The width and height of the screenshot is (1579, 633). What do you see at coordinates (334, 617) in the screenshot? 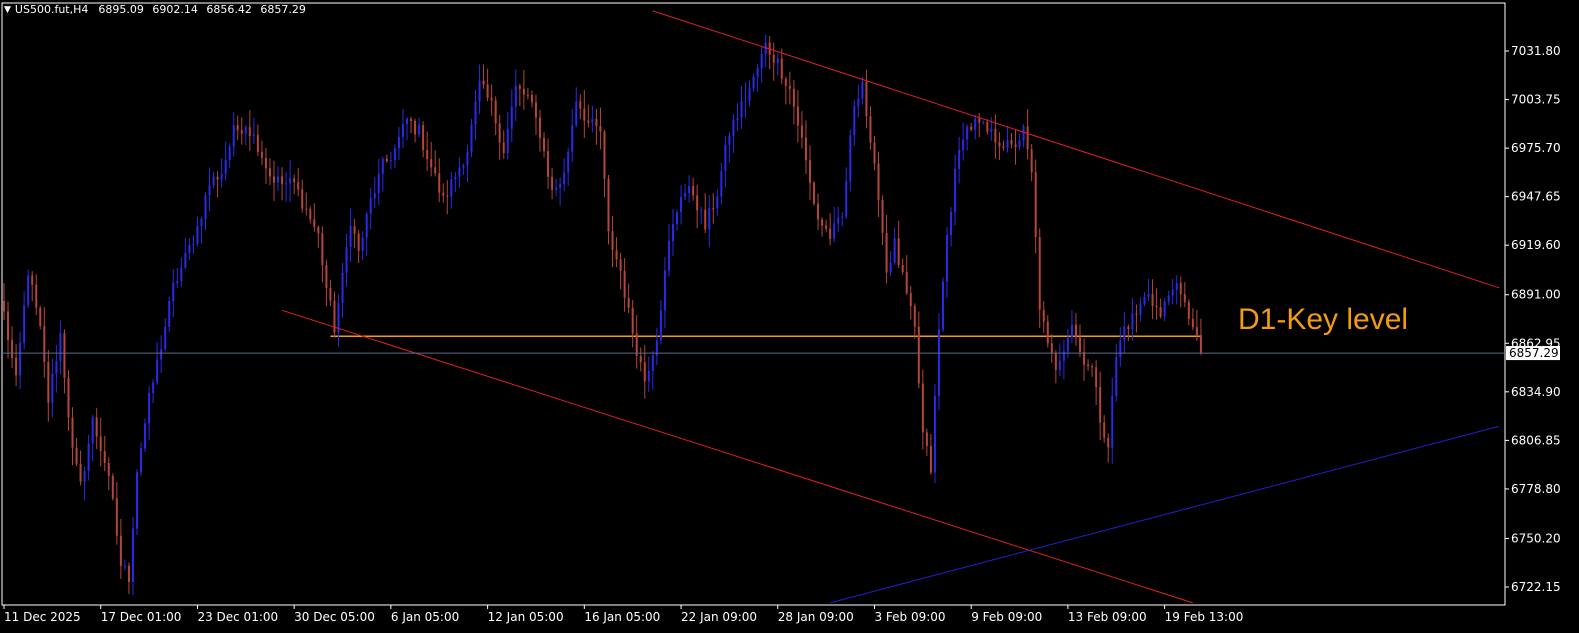
I see `x-tick-label: 30 Dec 05:00` at bounding box center [334, 617].